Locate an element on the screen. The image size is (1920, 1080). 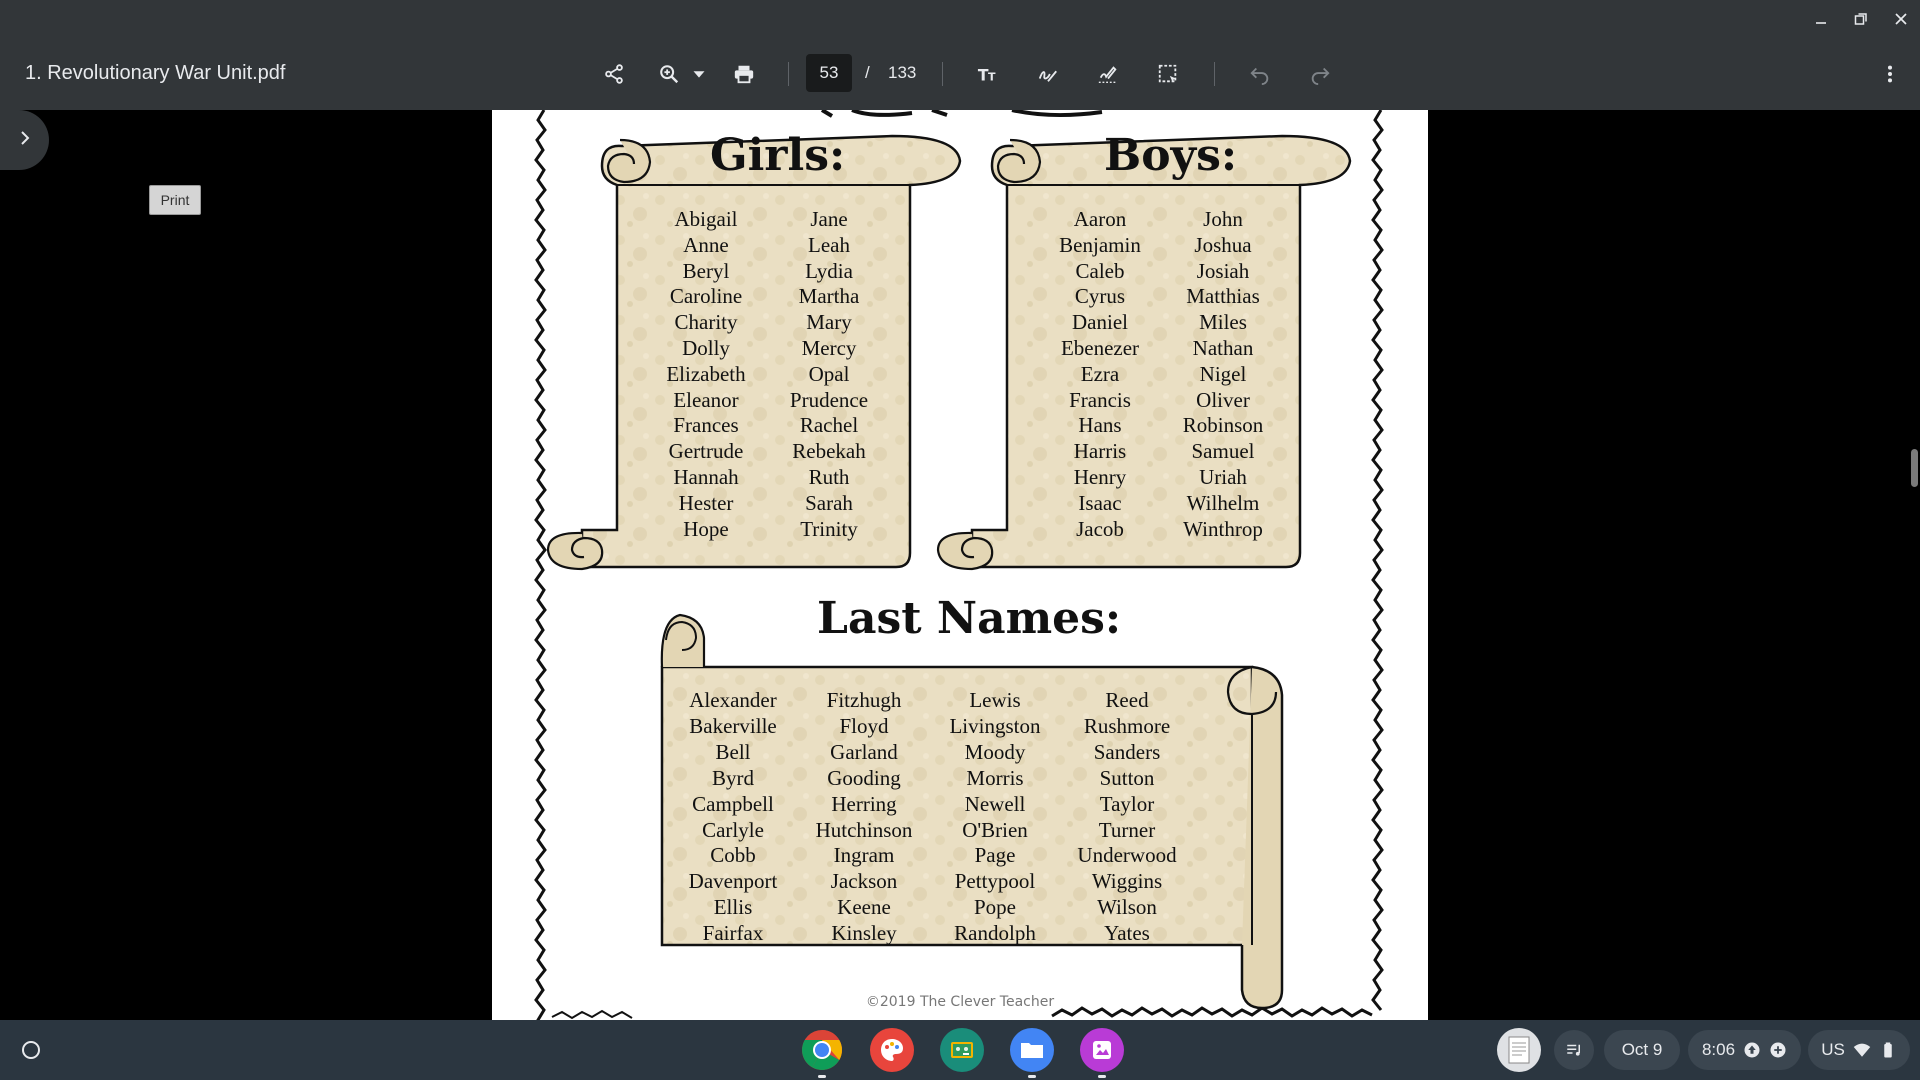
name-entry: Newell is located at coordinates (995, 803).